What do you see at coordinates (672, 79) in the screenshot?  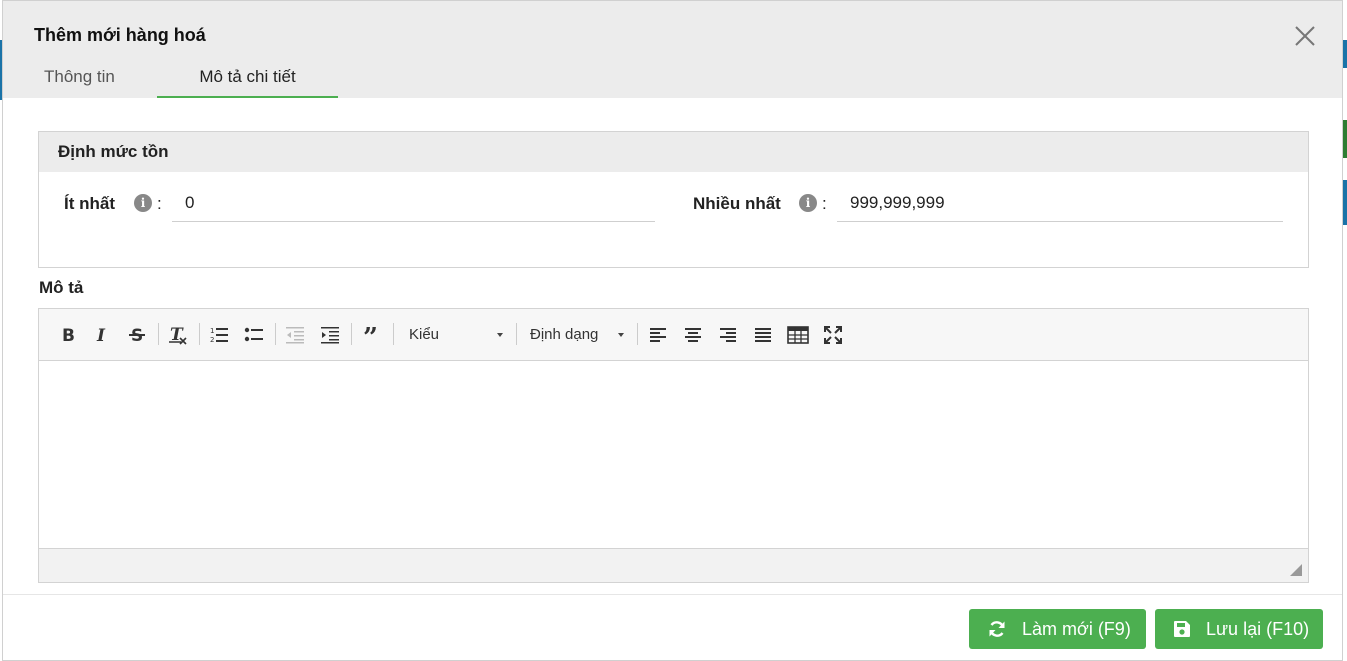 I see `tab-bar: Thông tin Mô tả chi tiết` at bounding box center [672, 79].